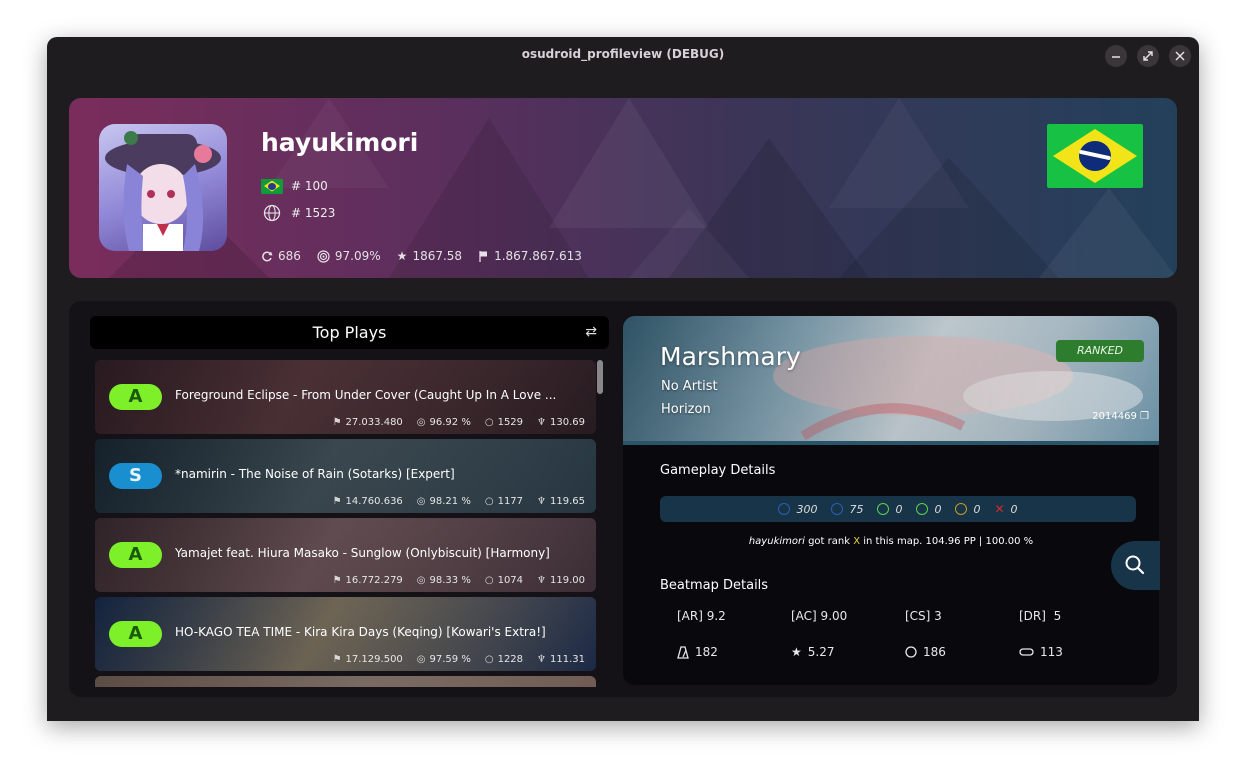 This screenshot has height=778, width=1246. I want to click on search-button, so click(1135, 565).